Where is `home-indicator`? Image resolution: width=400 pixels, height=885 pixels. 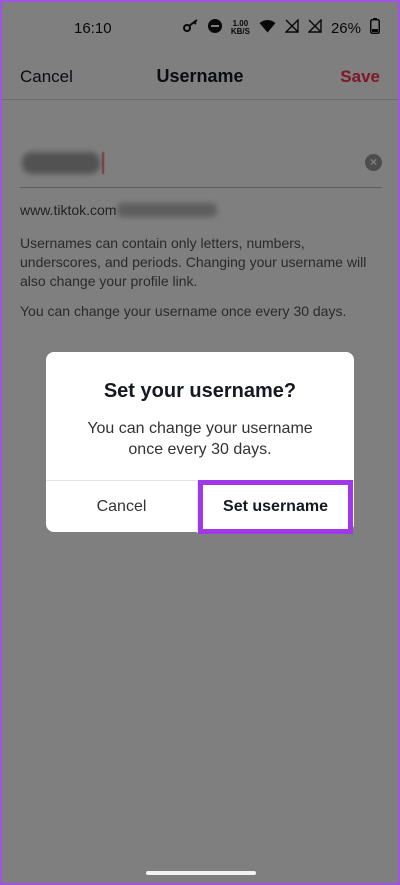 home-indicator is located at coordinates (201, 873).